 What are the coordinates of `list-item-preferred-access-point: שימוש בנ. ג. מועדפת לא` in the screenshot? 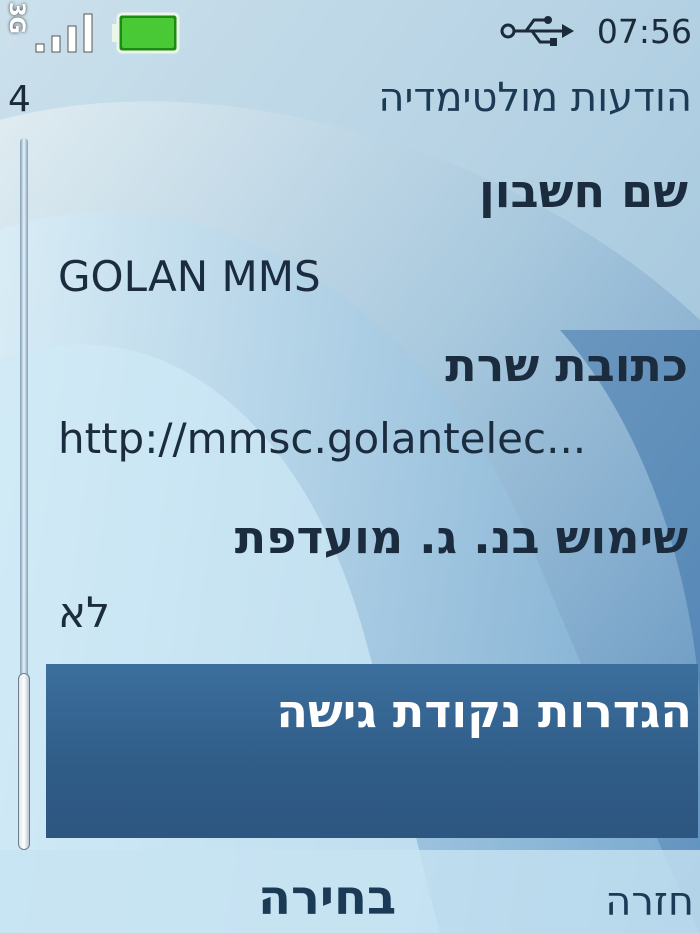 It's located at (370, 583).